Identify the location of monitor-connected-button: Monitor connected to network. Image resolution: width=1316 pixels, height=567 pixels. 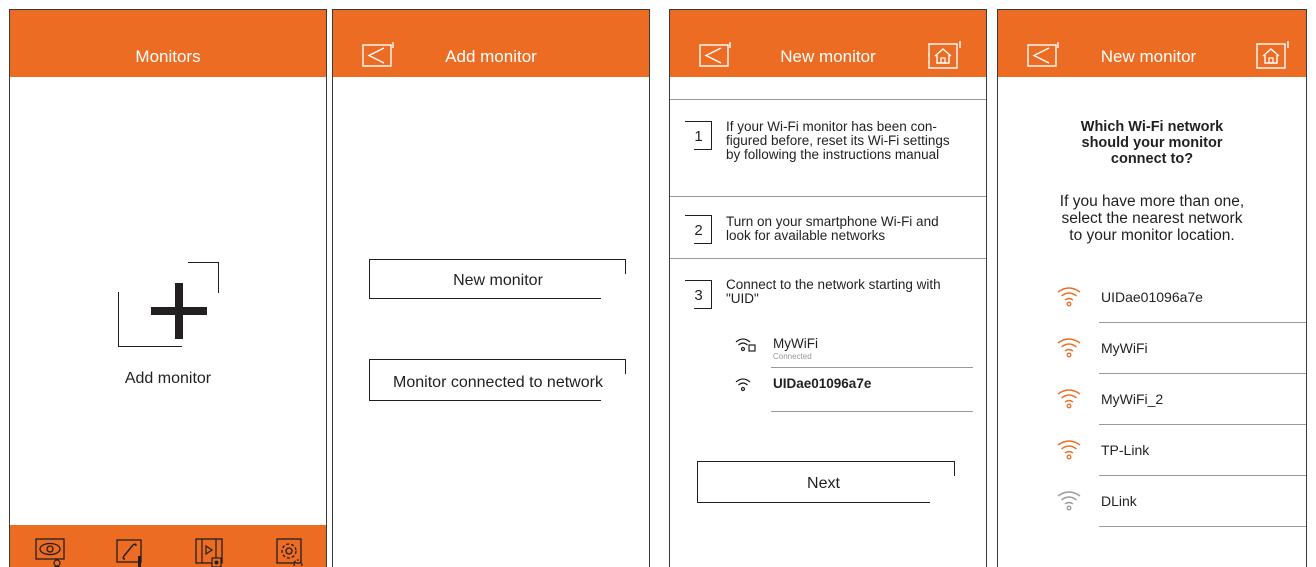
(498, 381).